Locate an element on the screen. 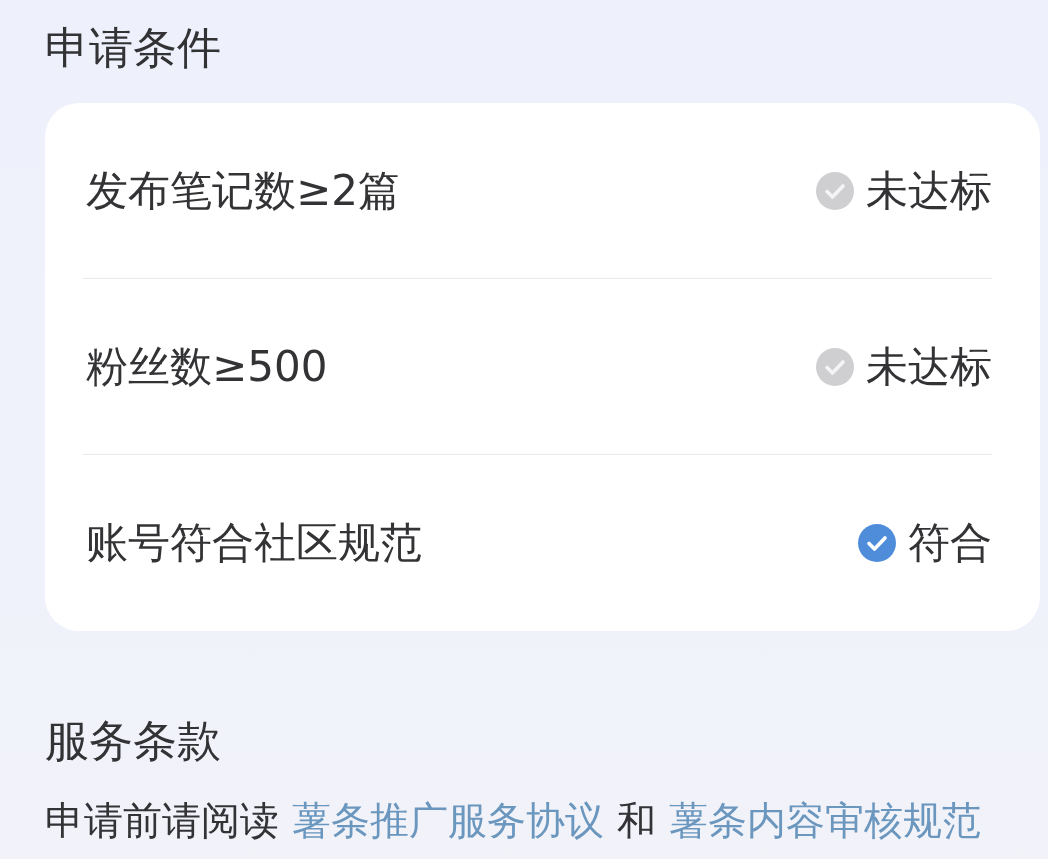 This screenshot has height=859, width=1048. section-title: 申请条件 is located at coordinates (133, 48).